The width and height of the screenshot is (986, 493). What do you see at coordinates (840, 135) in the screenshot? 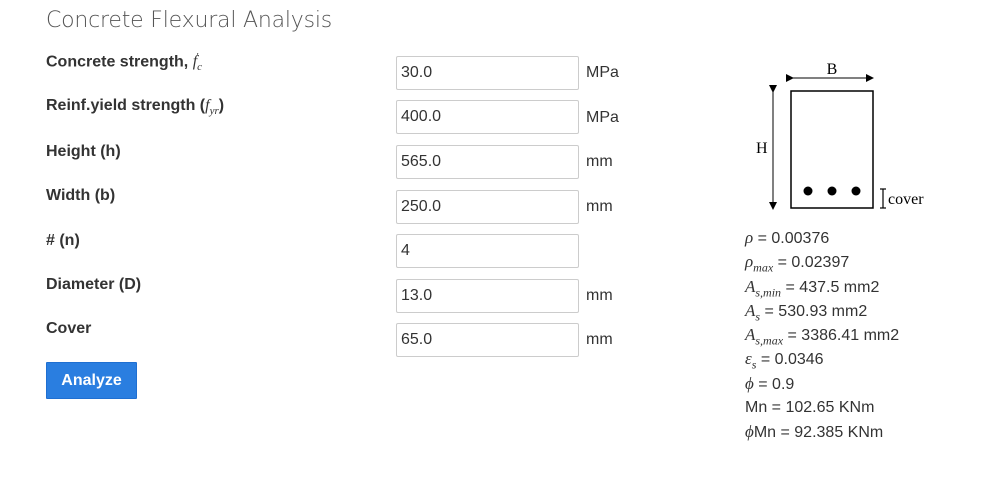
I see `beam-section-diagram: B H cover` at bounding box center [840, 135].